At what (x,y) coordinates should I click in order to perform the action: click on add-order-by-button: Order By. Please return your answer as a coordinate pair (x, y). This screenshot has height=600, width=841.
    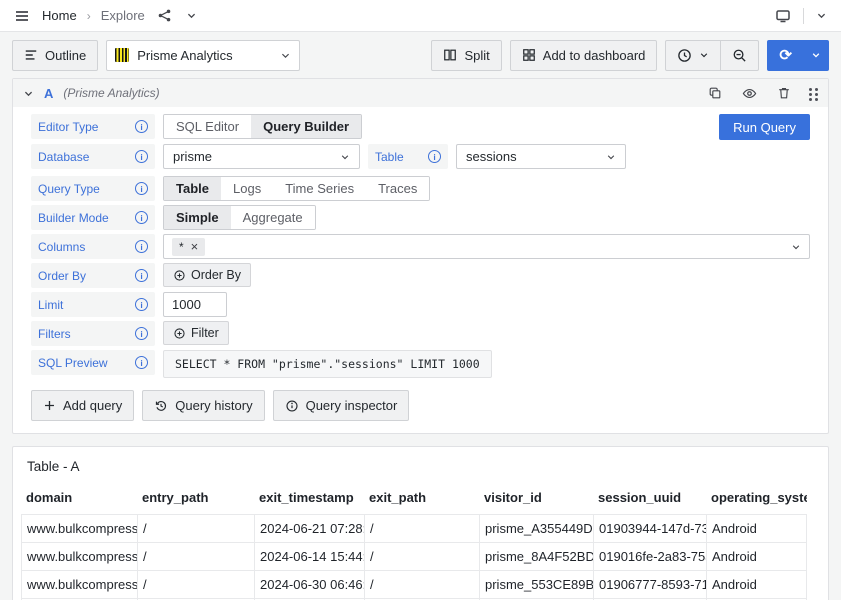
    Looking at the image, I should click on (207, 275).